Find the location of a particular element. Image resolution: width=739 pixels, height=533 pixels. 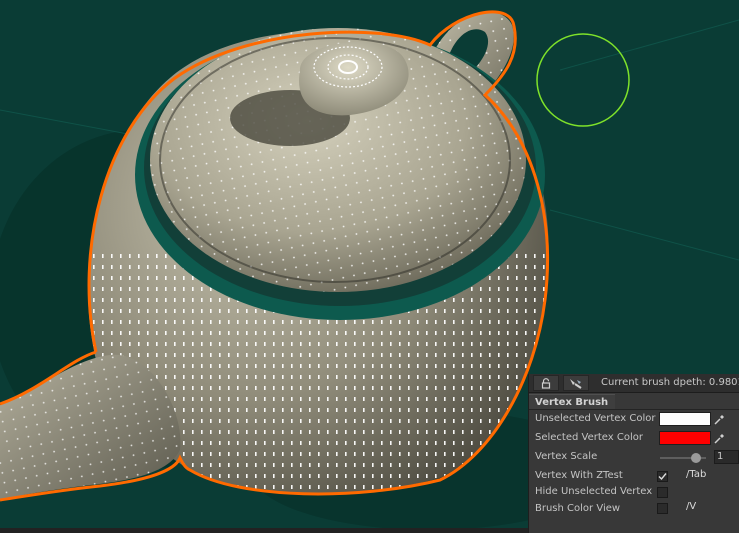

unselected-color-swatch is located at coordinates (685, 419).